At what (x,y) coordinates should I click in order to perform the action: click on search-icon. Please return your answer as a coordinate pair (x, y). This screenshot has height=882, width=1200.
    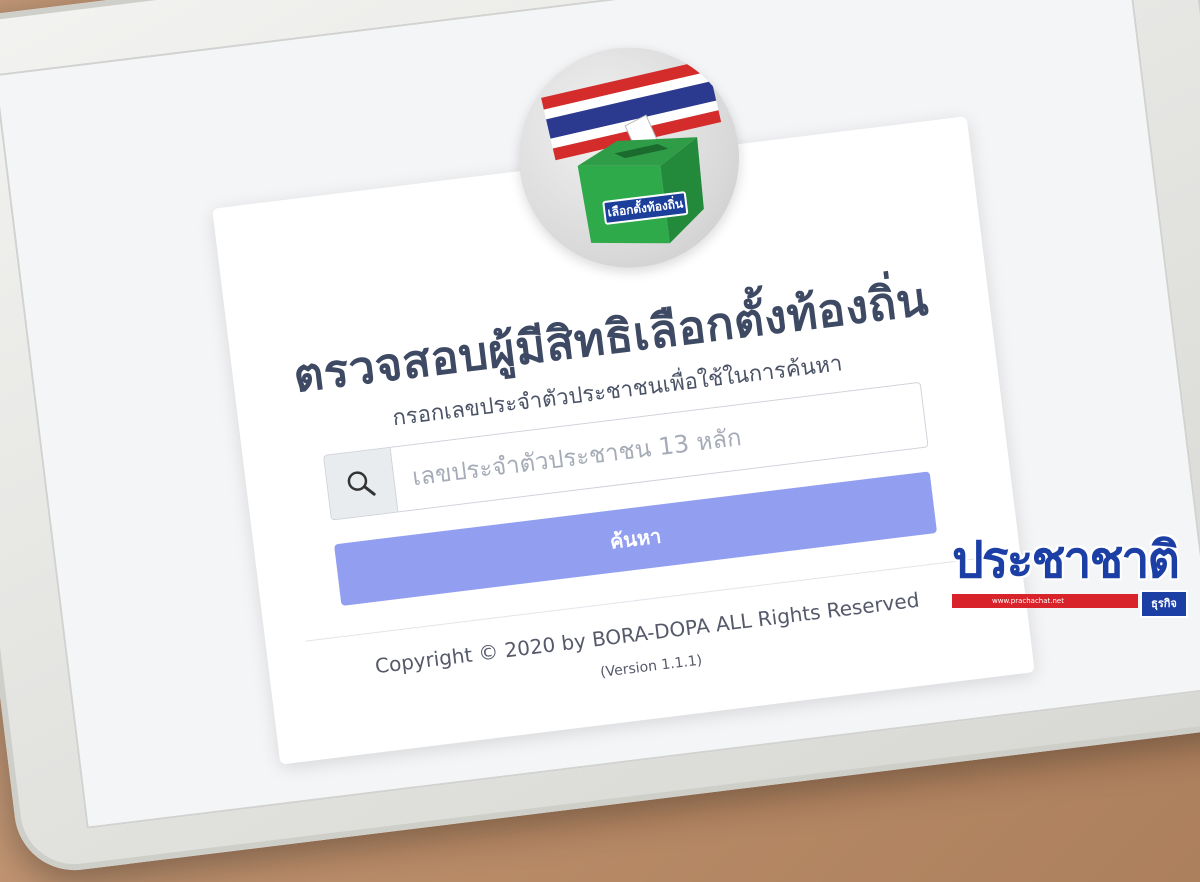
    Looking at the image, I should click on (361, 483).